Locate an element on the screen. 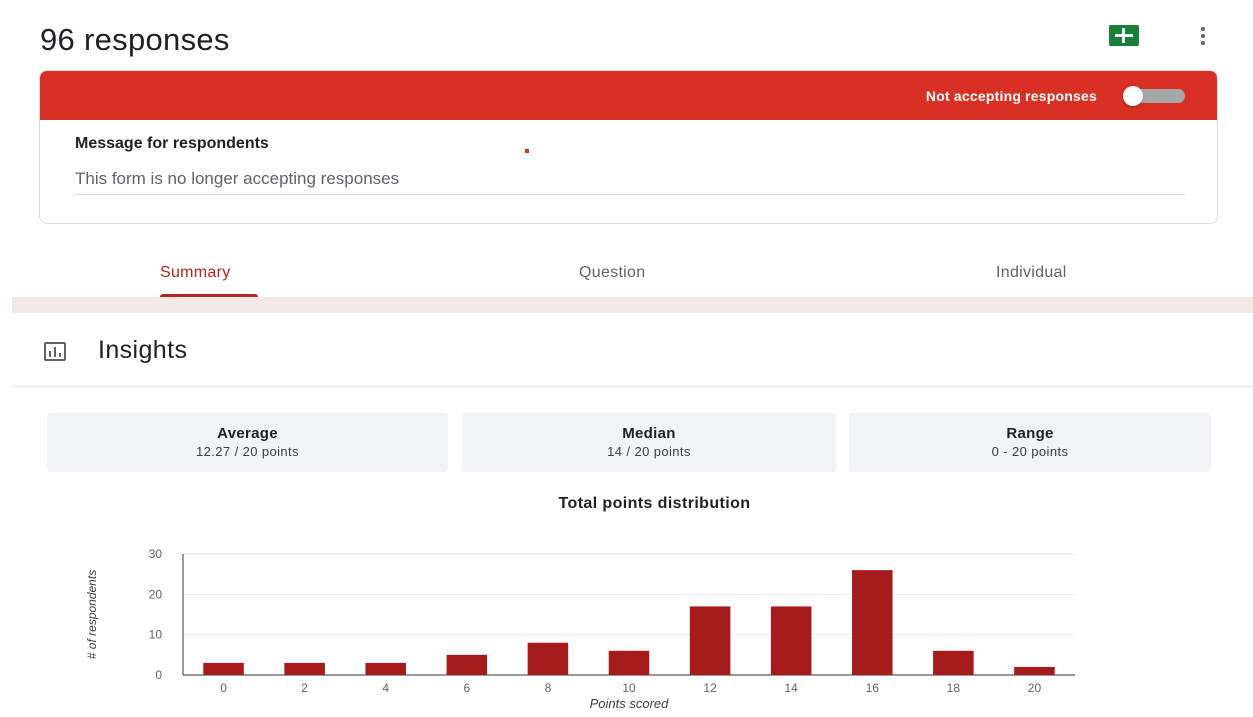  x-tick-label: 8 is located at coordinates (548, 688).